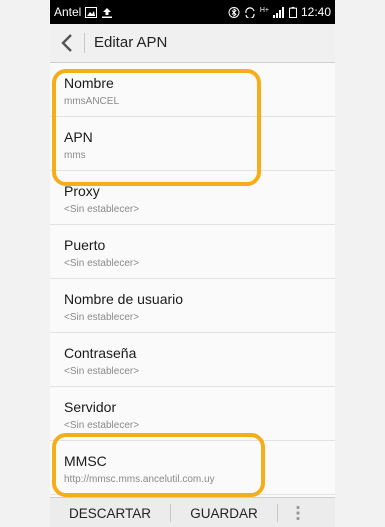 The width and height of the screenshot is (385, 527). What do you see at coordinates (264, 10) in the screenshot?
I see `network-type: H+` at bounding box center [264, 10].